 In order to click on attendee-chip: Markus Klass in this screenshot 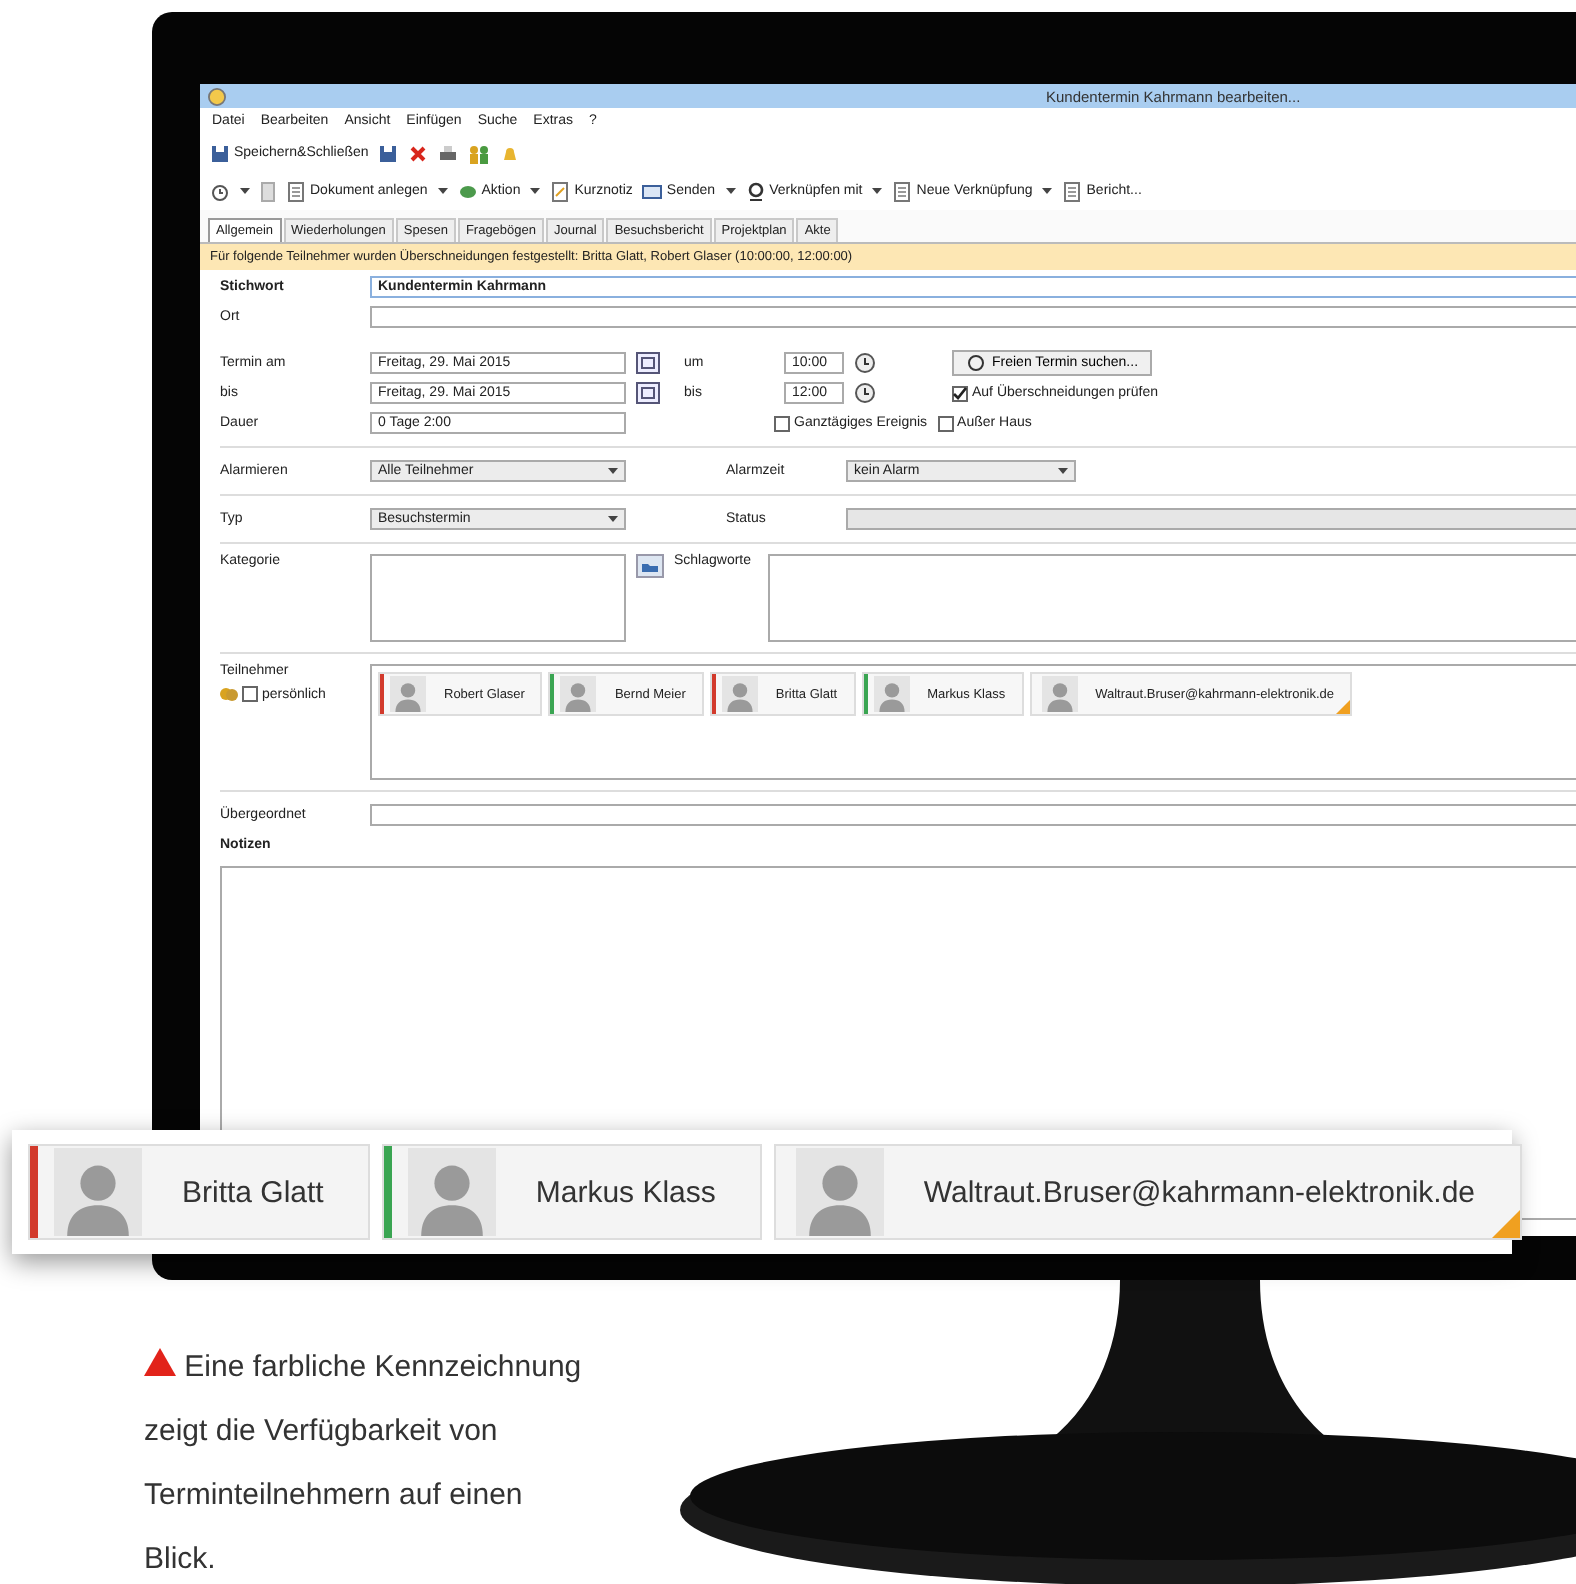, I will do `click(571, 1192)`.